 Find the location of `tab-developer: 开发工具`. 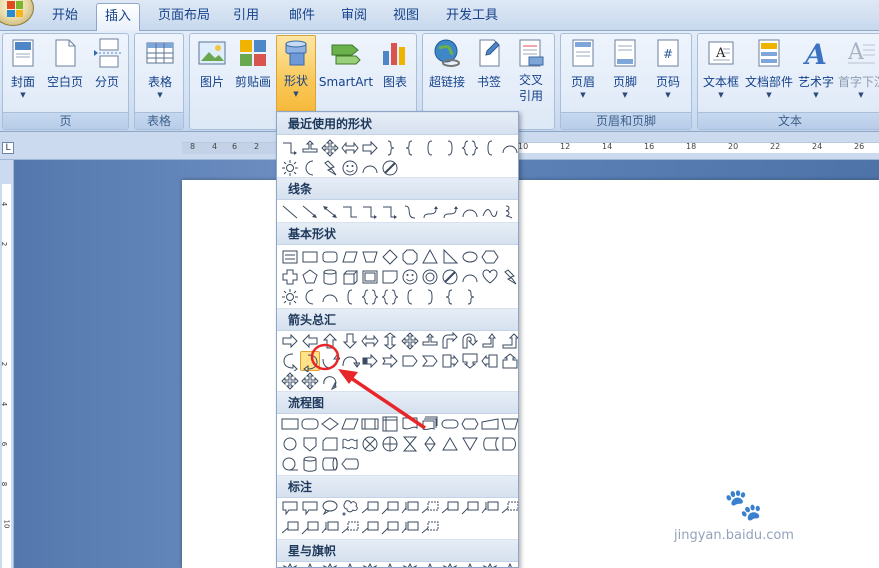

tab-developer: 开发工具 is located at coordinates (472, 15).